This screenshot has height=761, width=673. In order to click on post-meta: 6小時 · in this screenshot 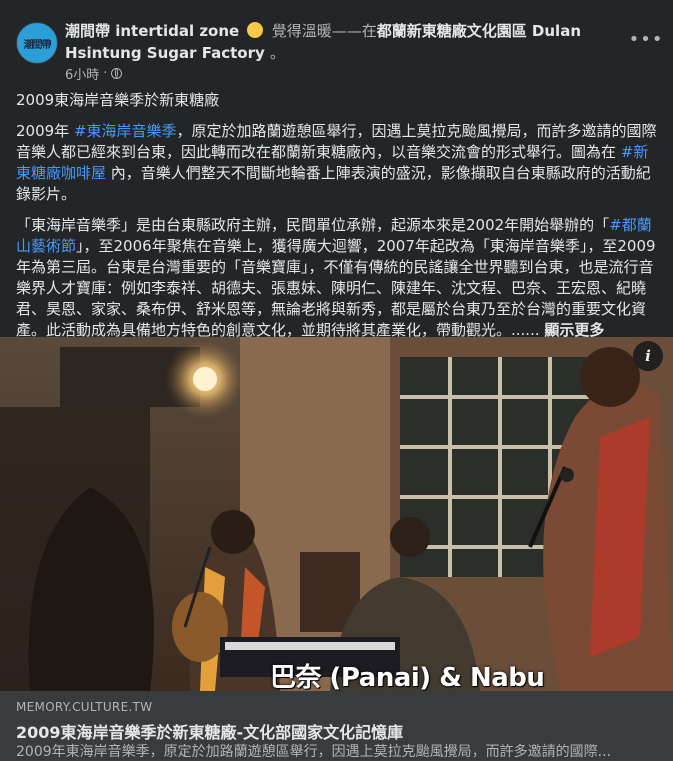, I will do `click(94, 73)`.